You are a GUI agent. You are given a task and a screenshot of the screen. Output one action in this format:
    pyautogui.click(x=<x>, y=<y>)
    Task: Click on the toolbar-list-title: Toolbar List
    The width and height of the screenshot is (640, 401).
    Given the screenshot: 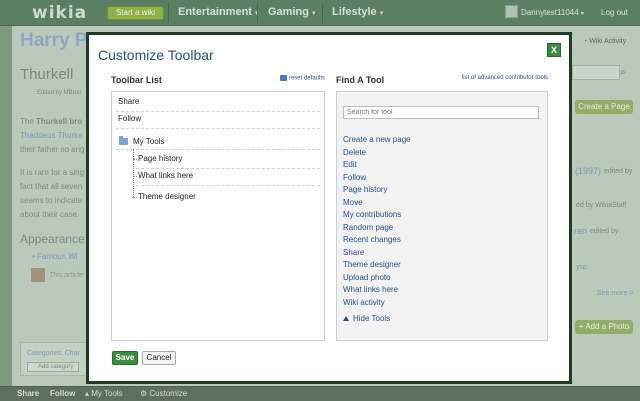 What is the action you would take?
    pyautogui.click(x=136, y=80)
    